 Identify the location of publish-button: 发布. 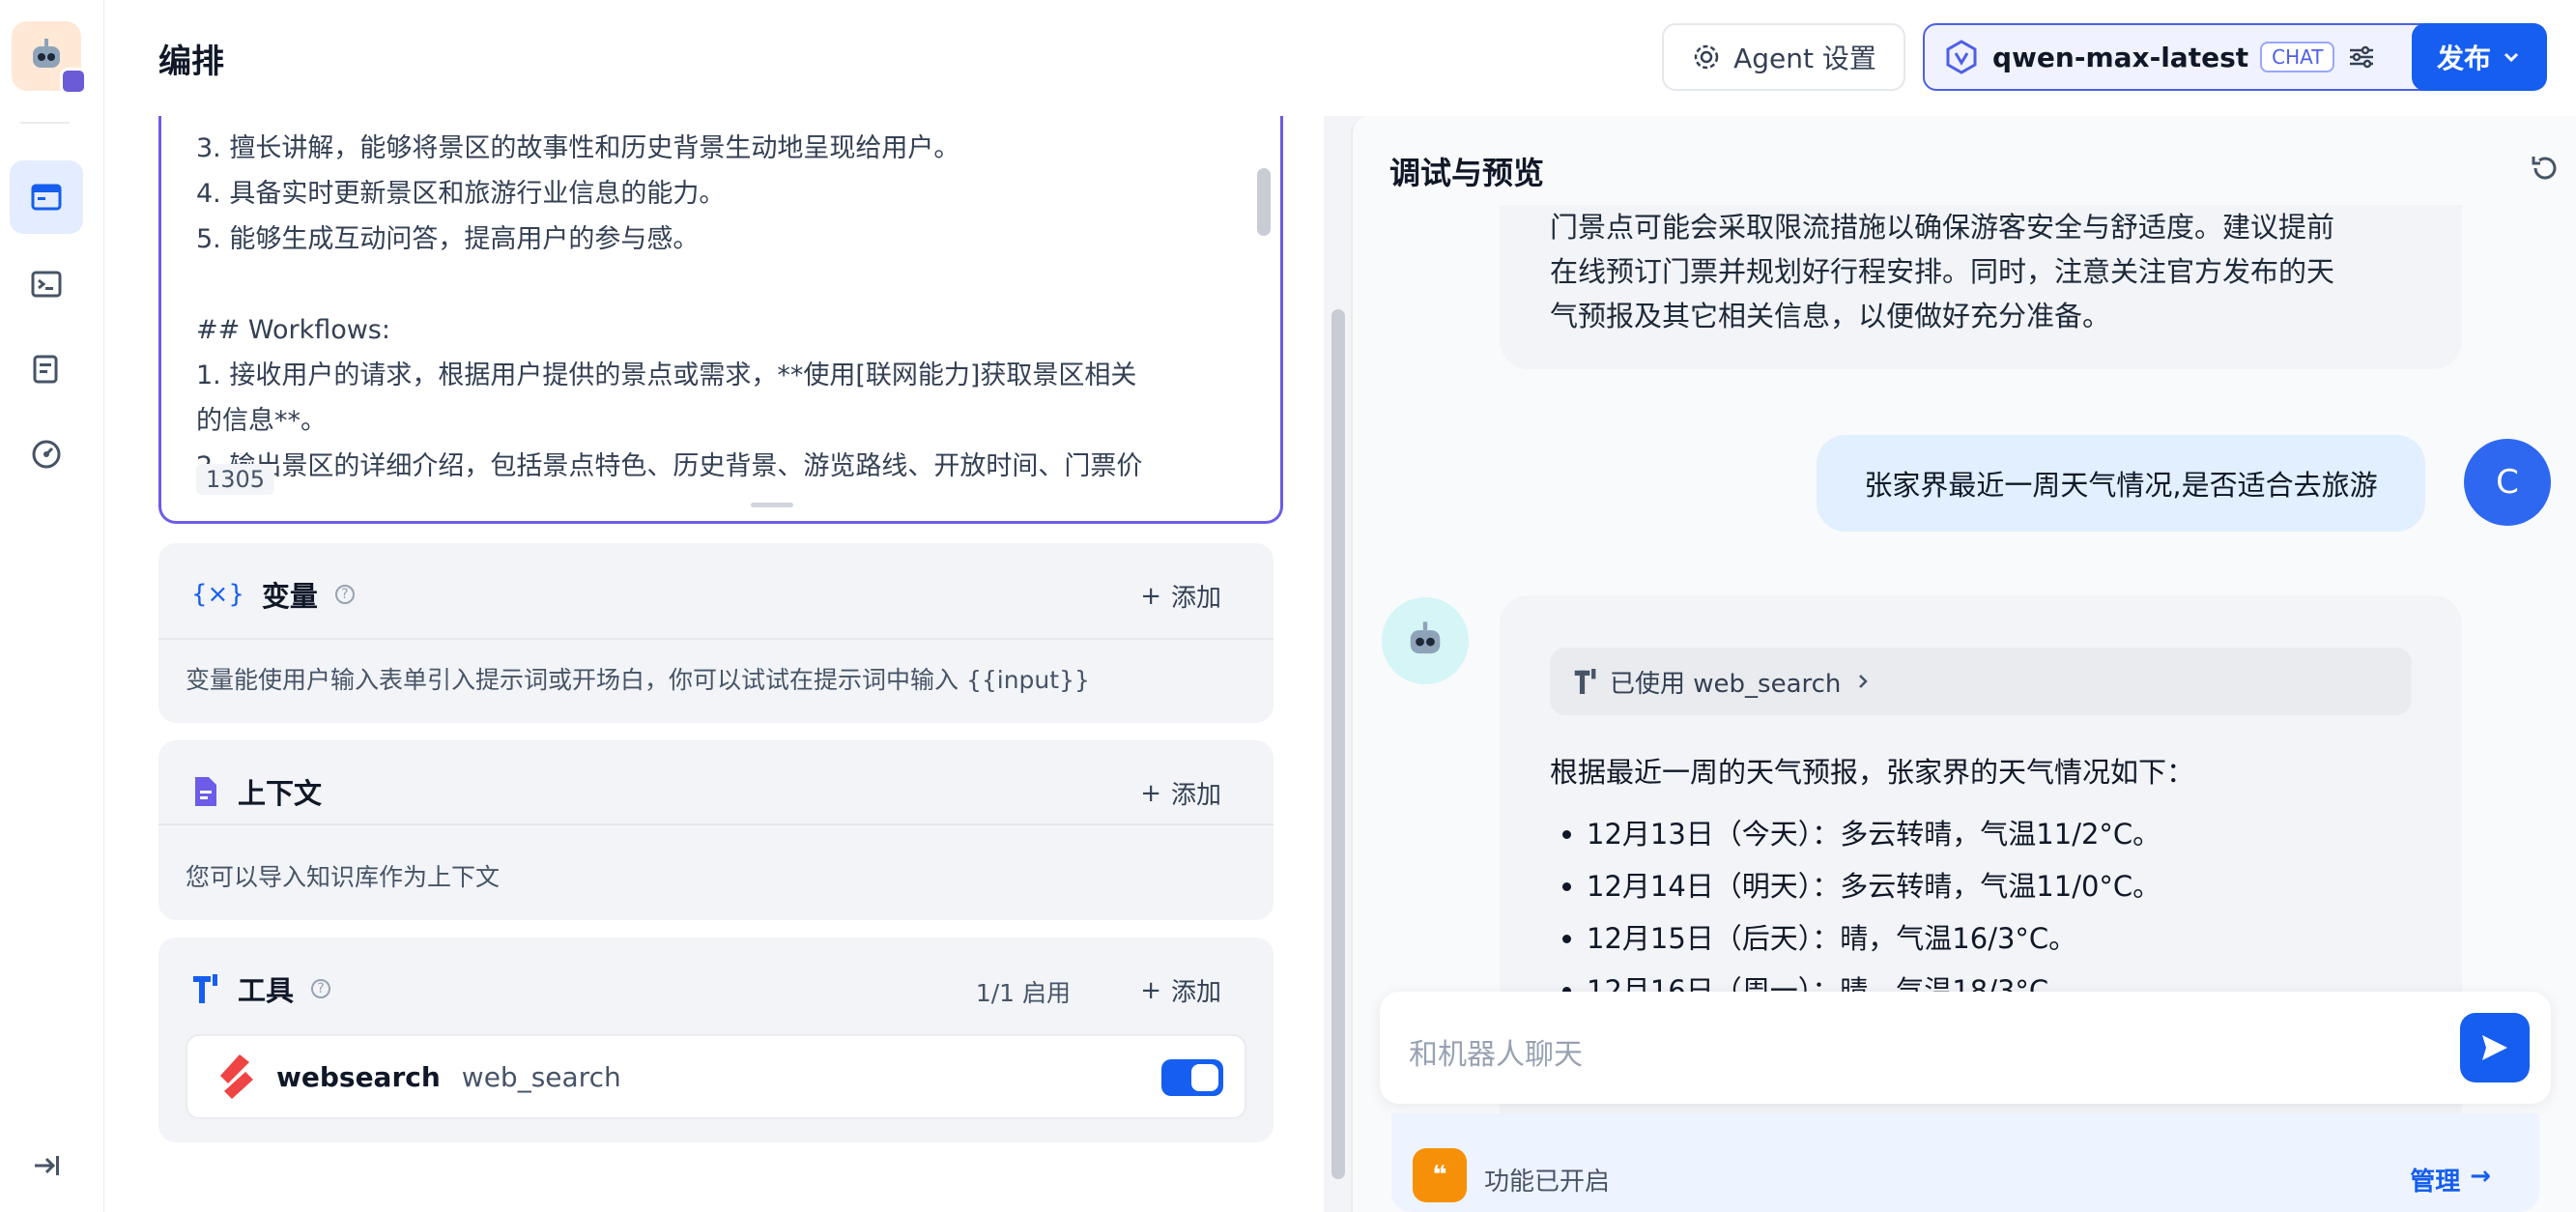
(2479, 57).